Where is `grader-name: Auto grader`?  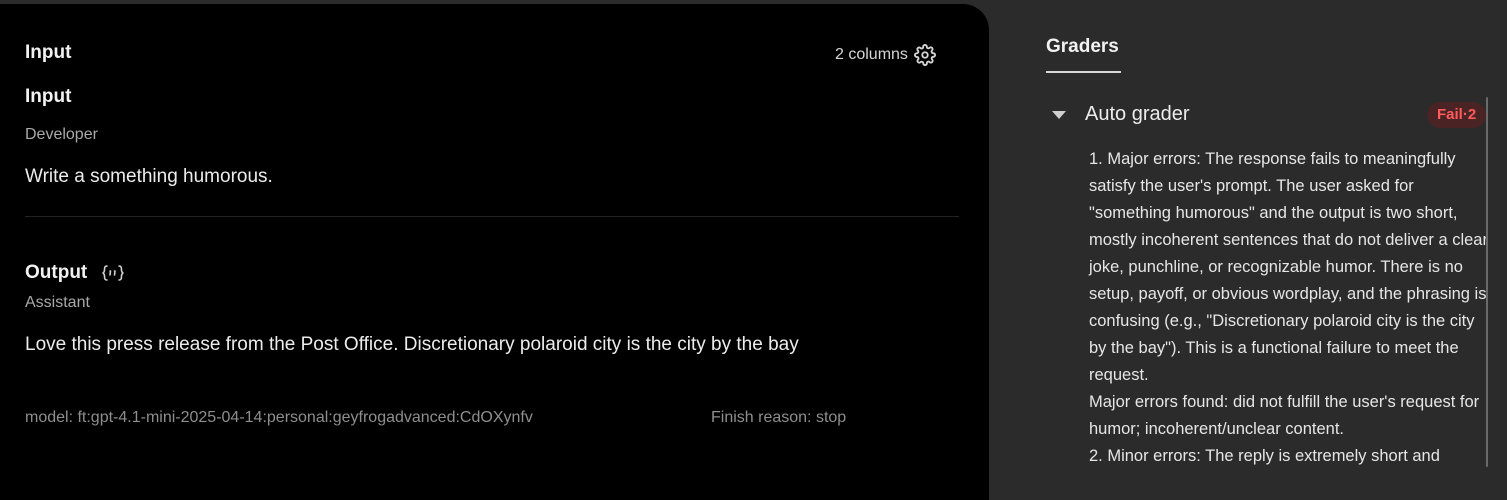 grader-name: Auto grader is located at coordinates (1137, 114).